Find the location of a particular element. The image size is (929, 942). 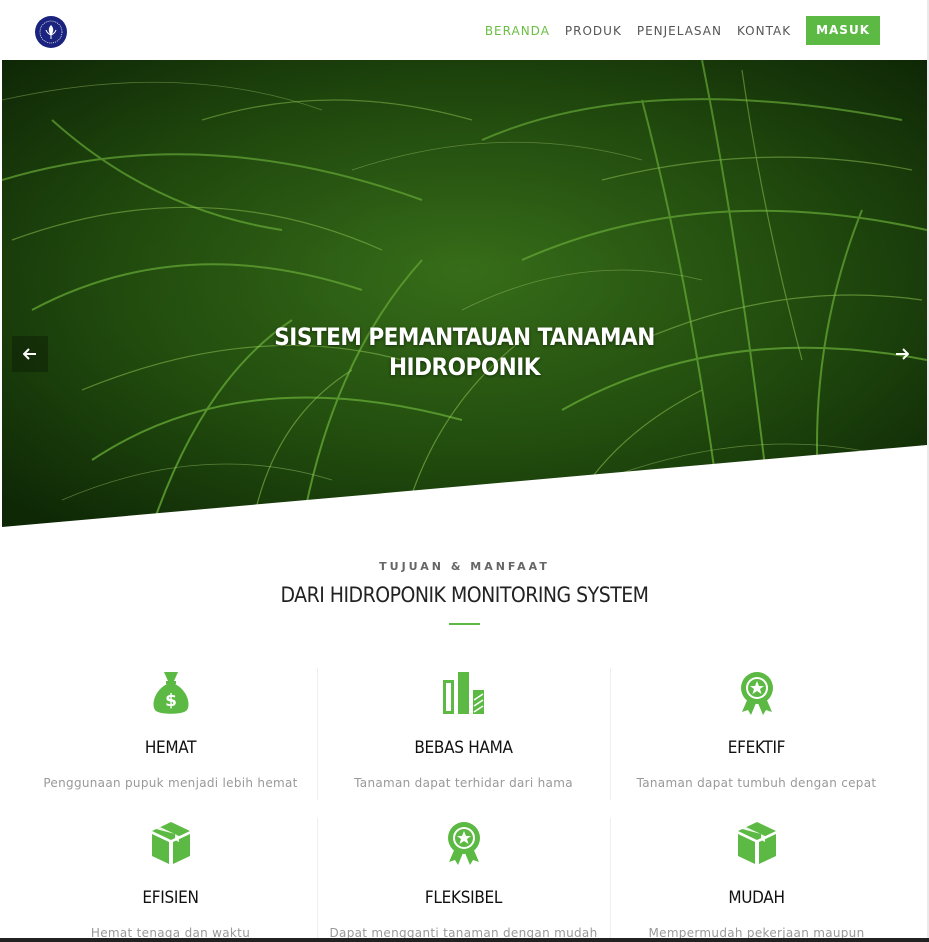

carousel-next-button is located at coordinates (902, 354).